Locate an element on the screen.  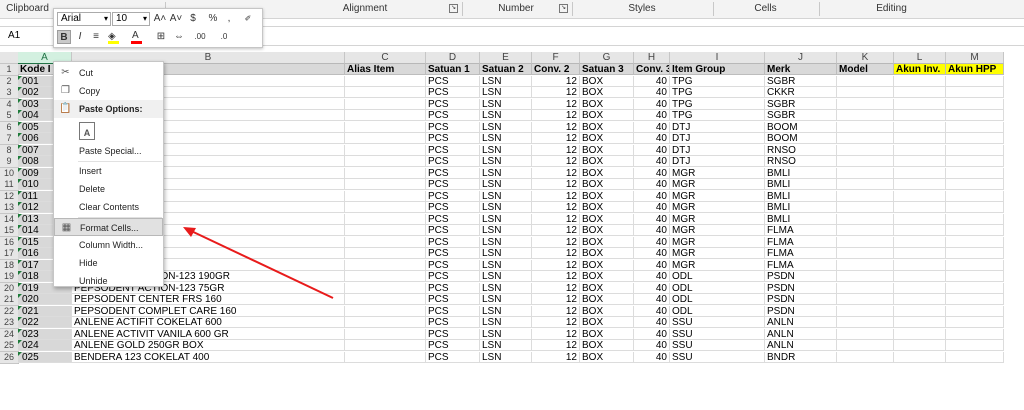
data-cell: RNSO is located at coordinates (801, 150).